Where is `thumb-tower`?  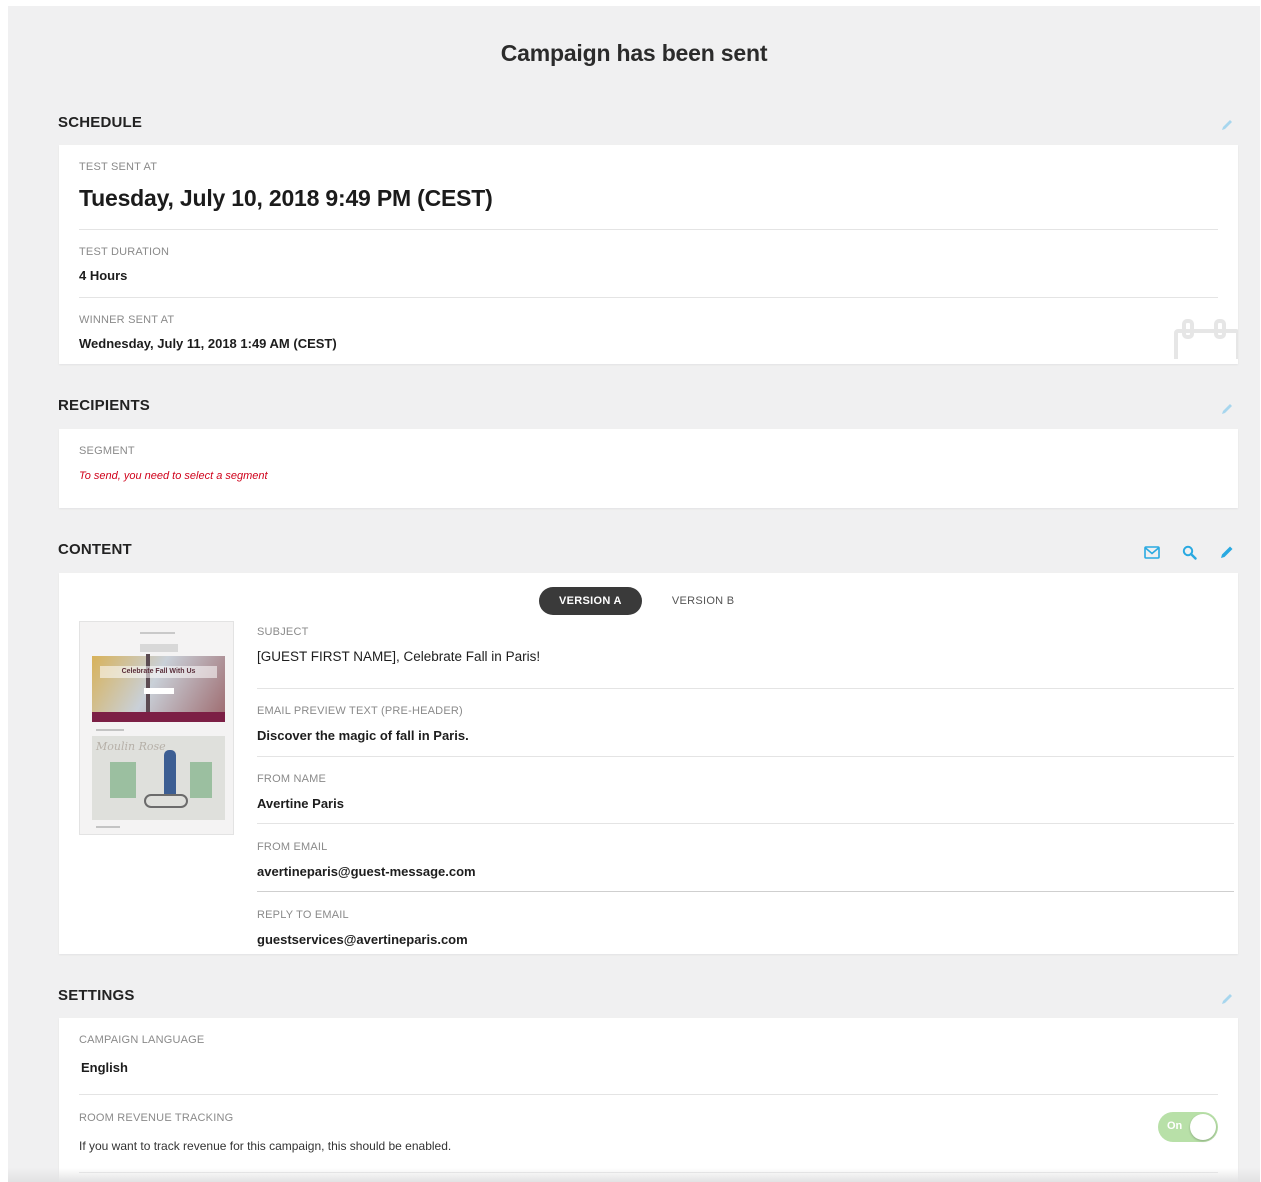
thumb-tower is located at coordinates (148, 686).